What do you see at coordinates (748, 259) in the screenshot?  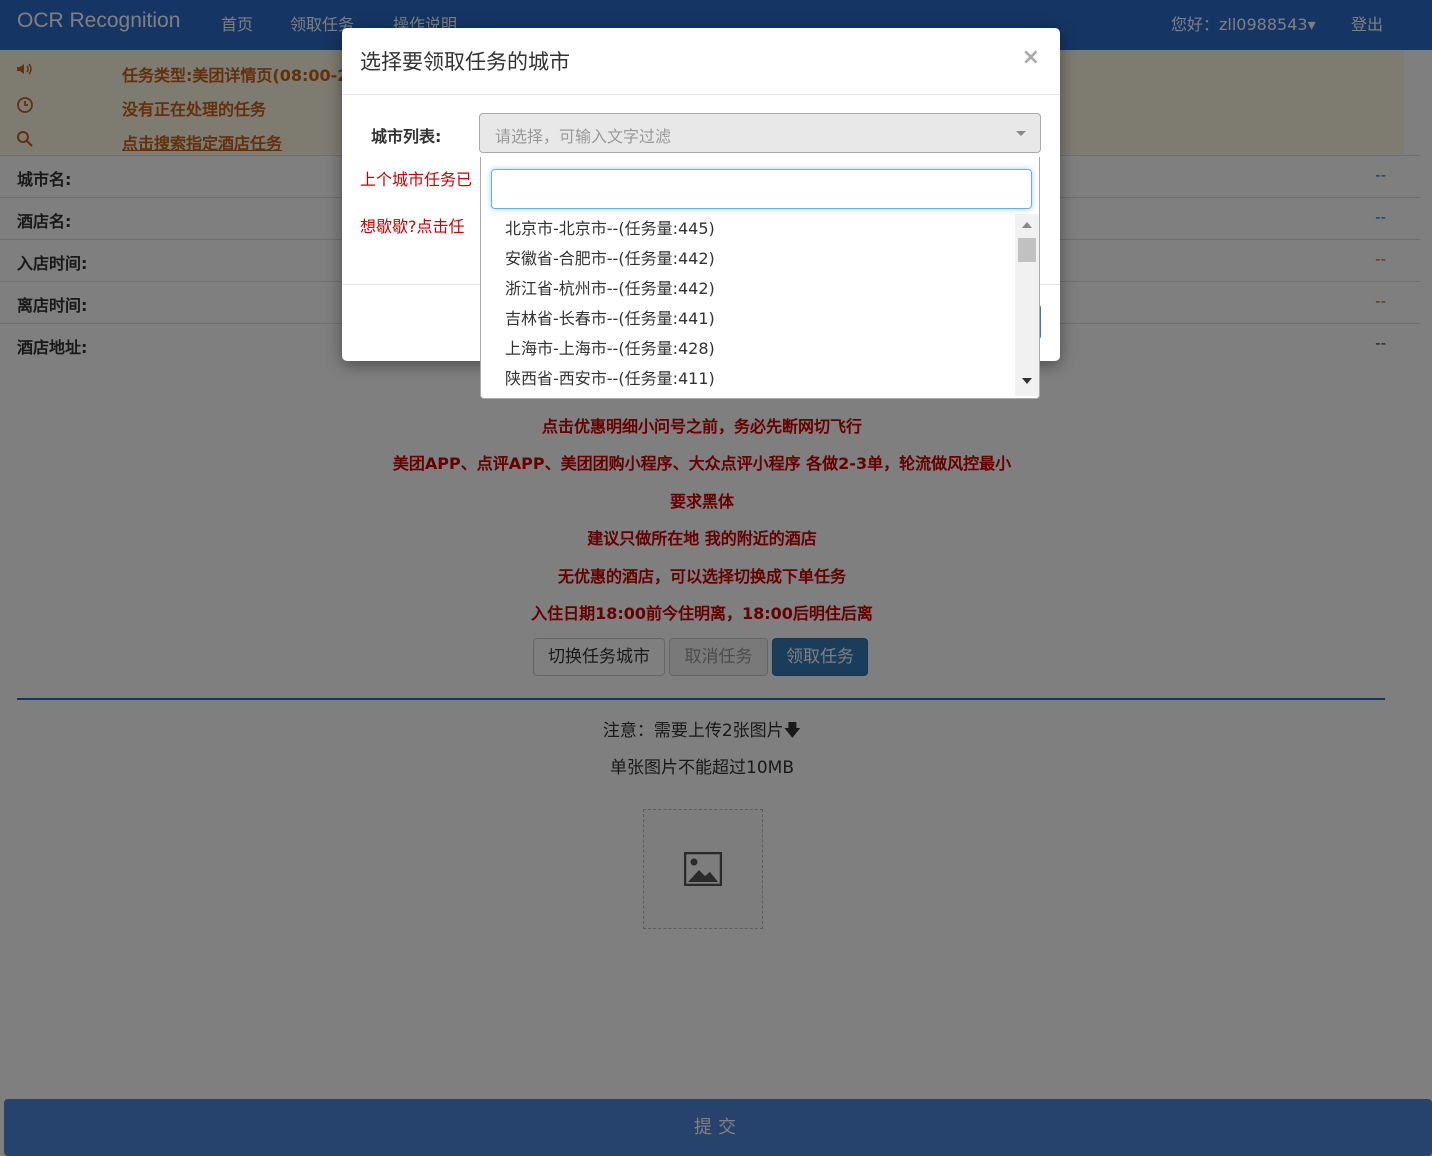 I see `list-item: 安徽省-合肥市--(任务量:442)` at bounding box center [748, 259].